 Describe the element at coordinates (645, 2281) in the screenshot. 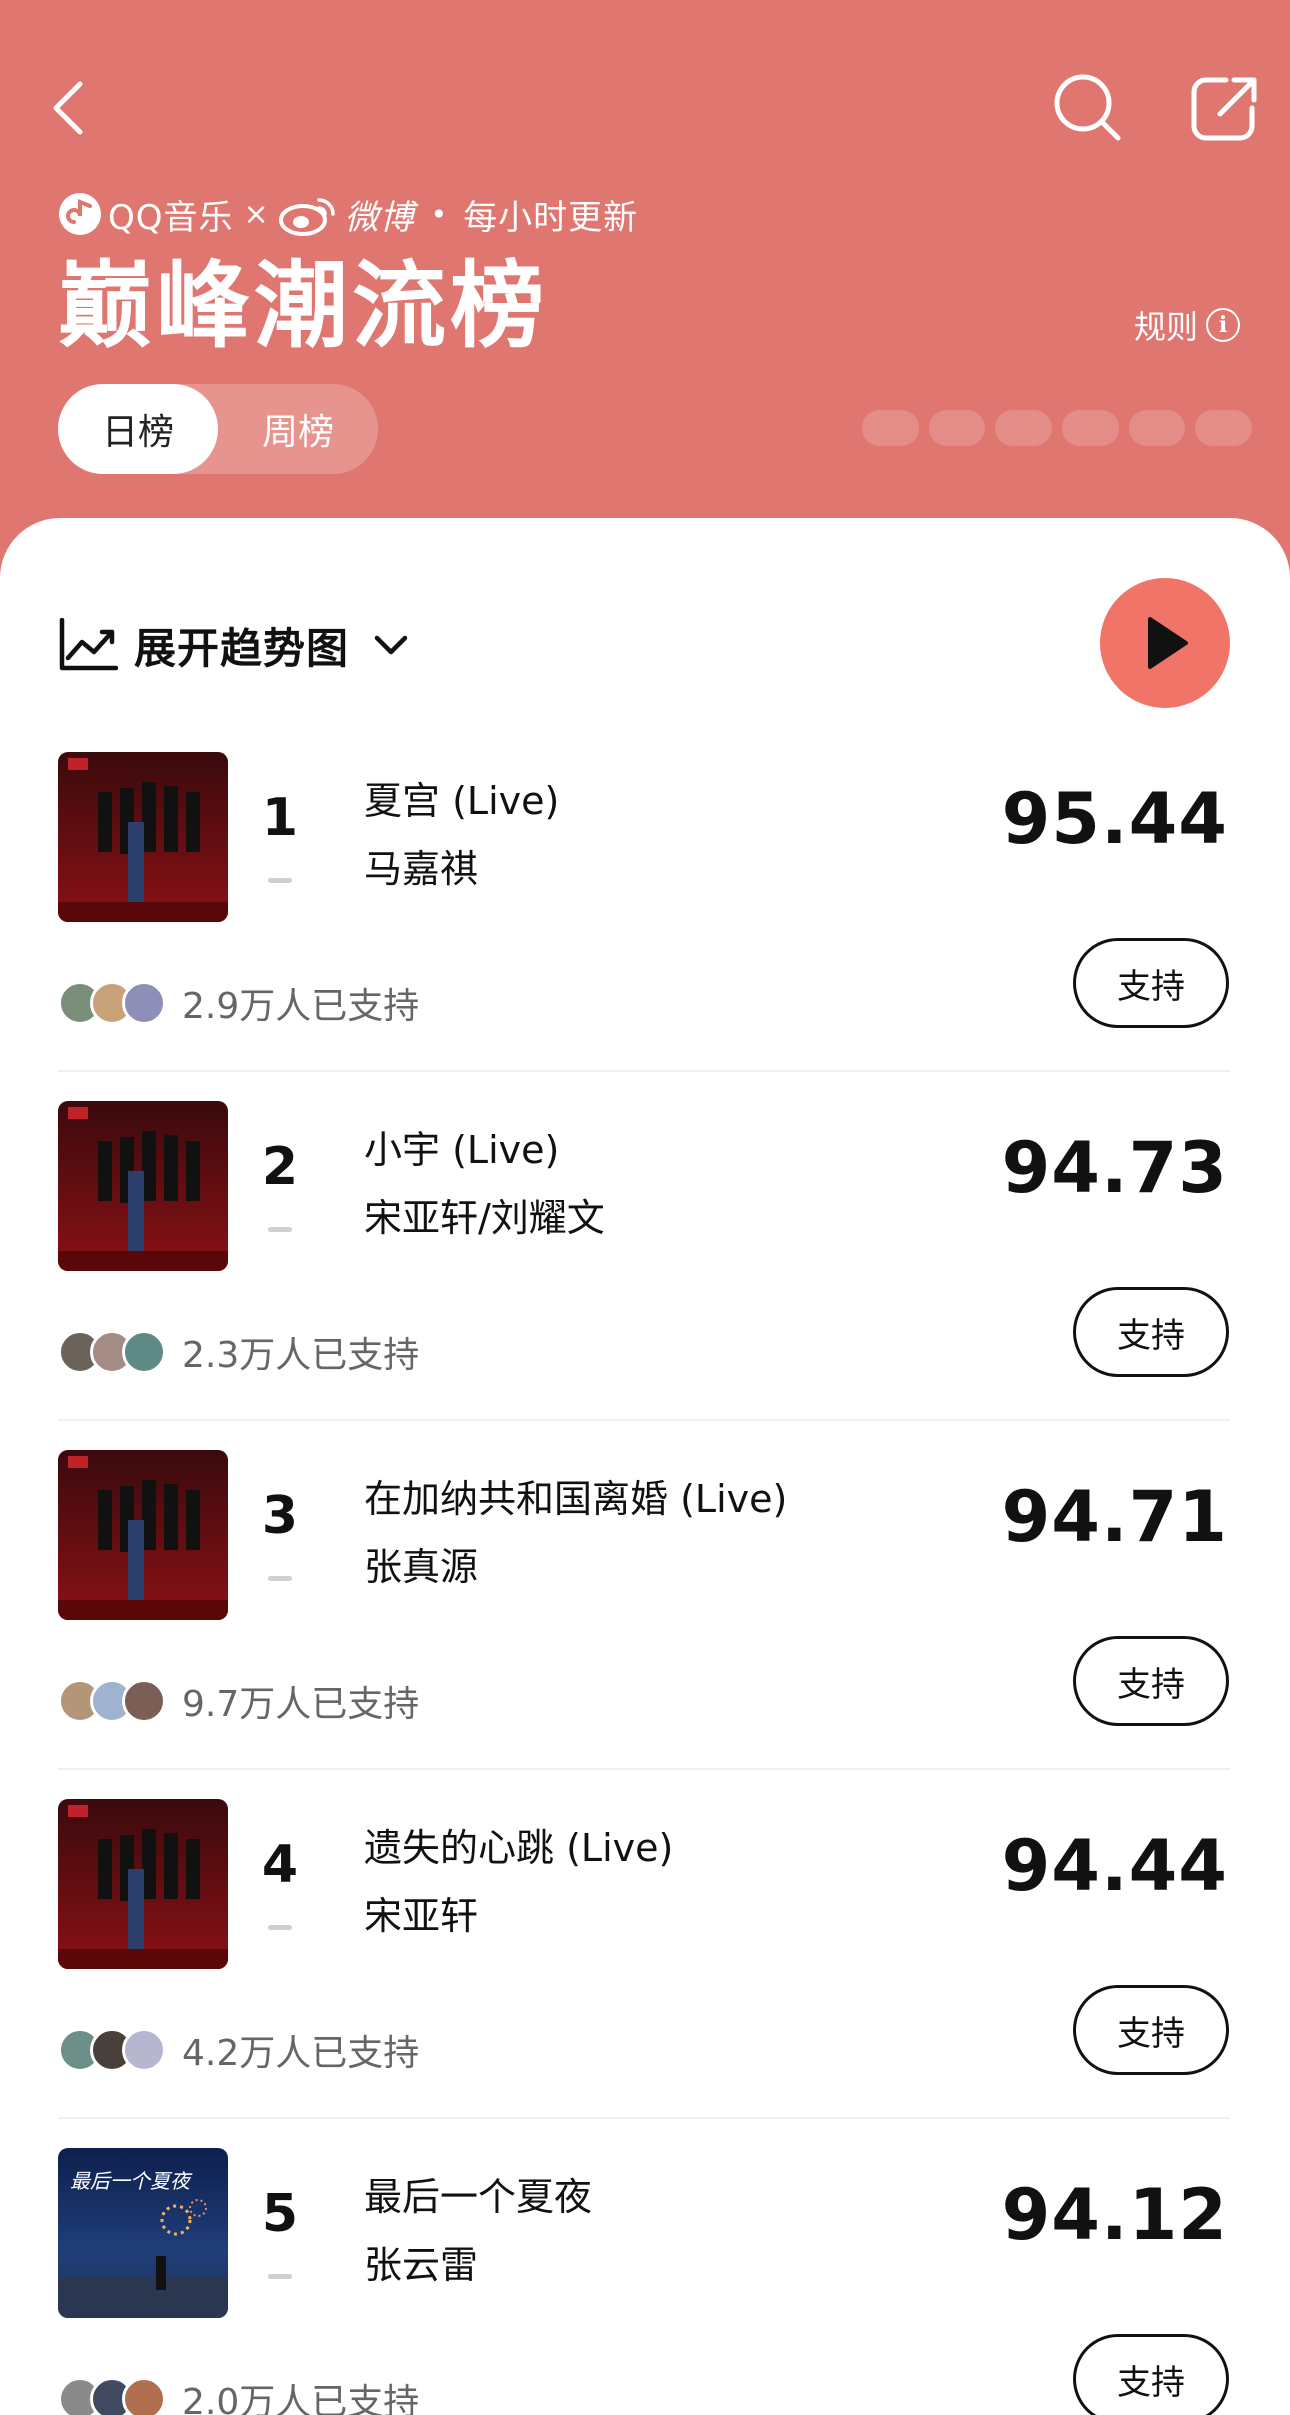

I see `chart-item-5: 最后一个夏夜 5 最后一个夏夜 张云雷 94.12 2.0万人已支持 支持` at that location.